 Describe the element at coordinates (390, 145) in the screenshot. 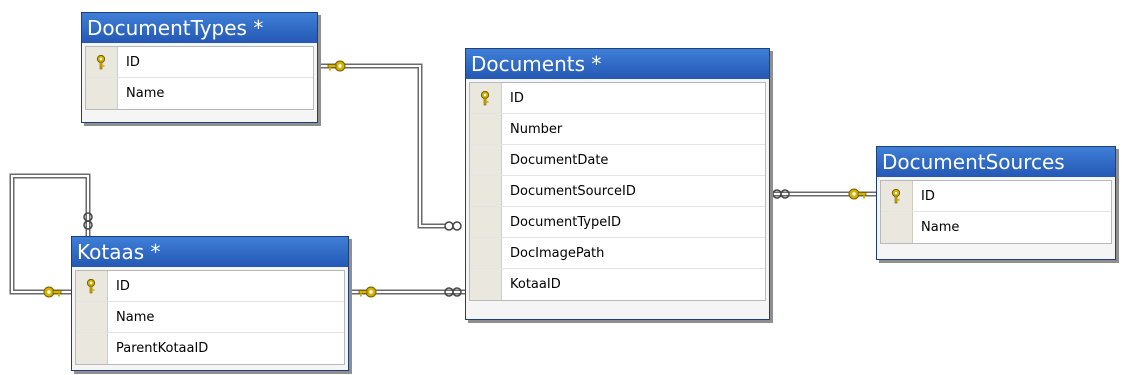

I see `relationship-documenttypes-documents` at that location.